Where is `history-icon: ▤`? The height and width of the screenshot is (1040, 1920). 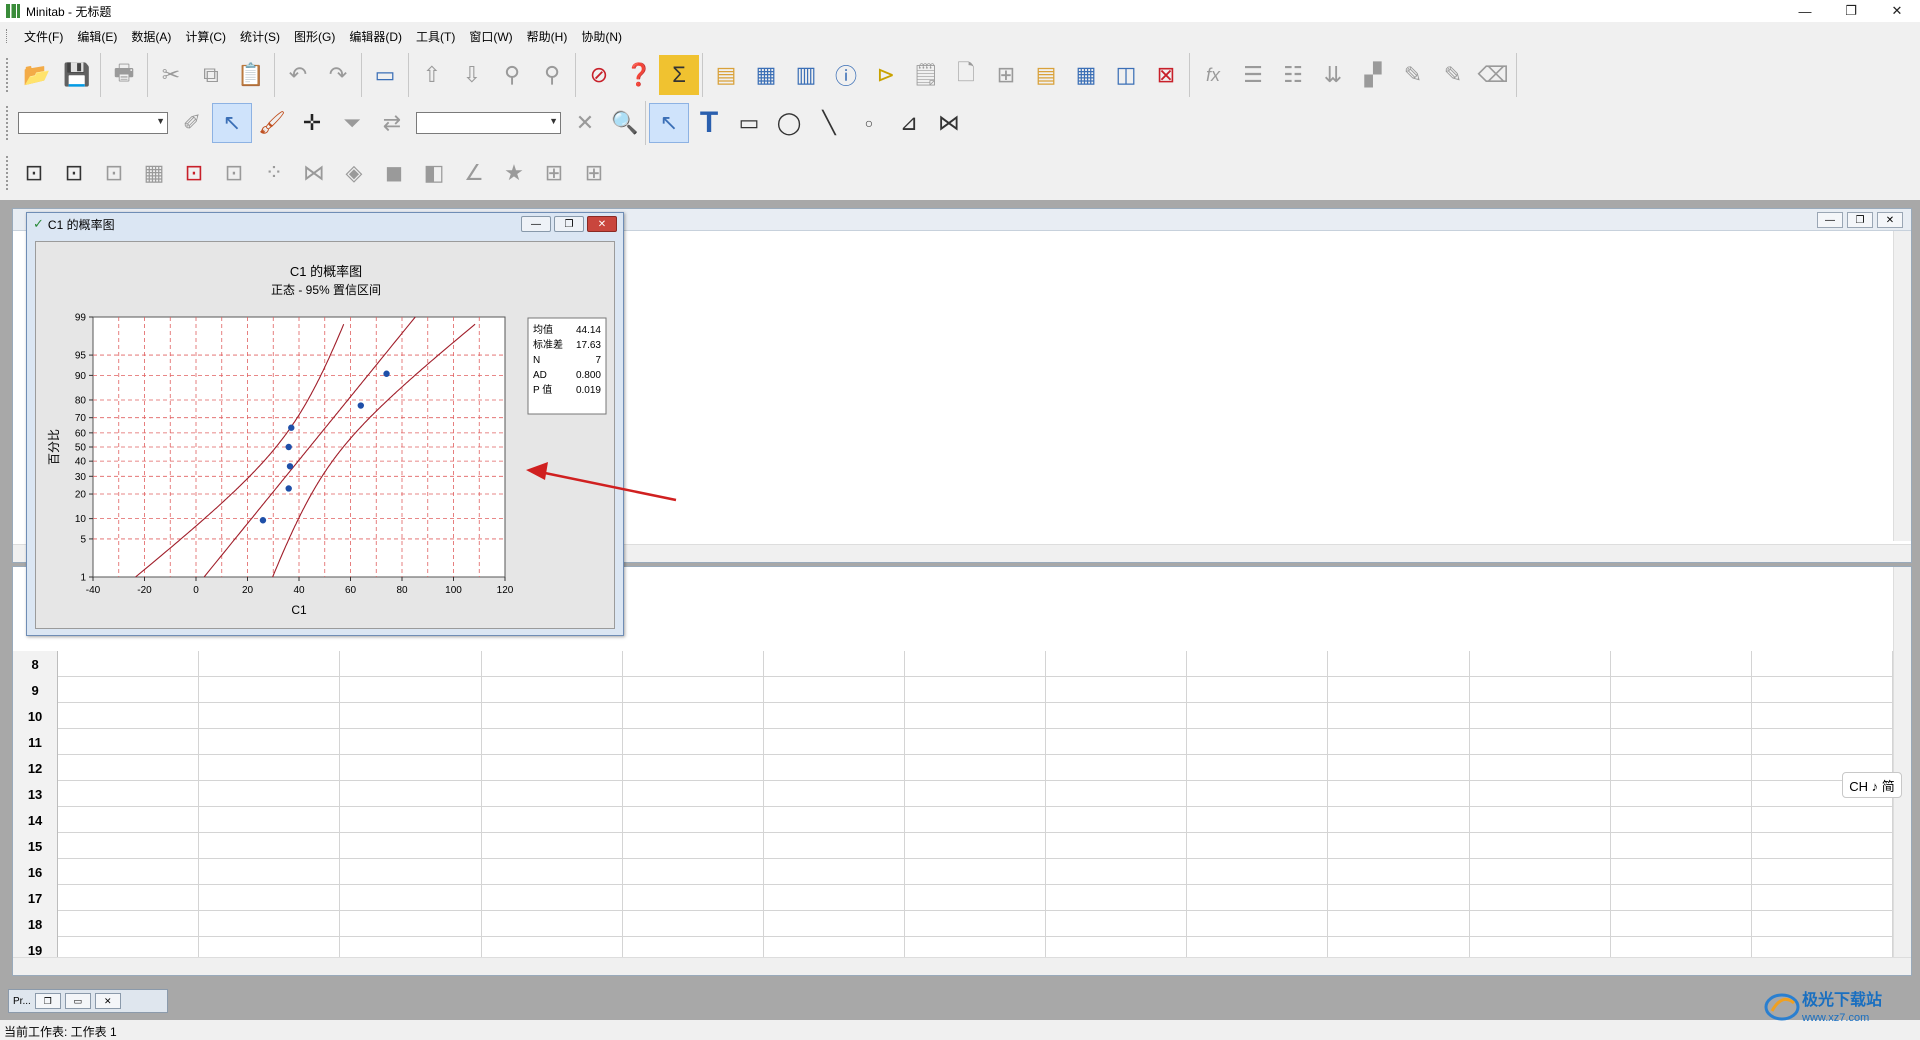 history-icon: ▤ is located at coordinates (1046, 75).